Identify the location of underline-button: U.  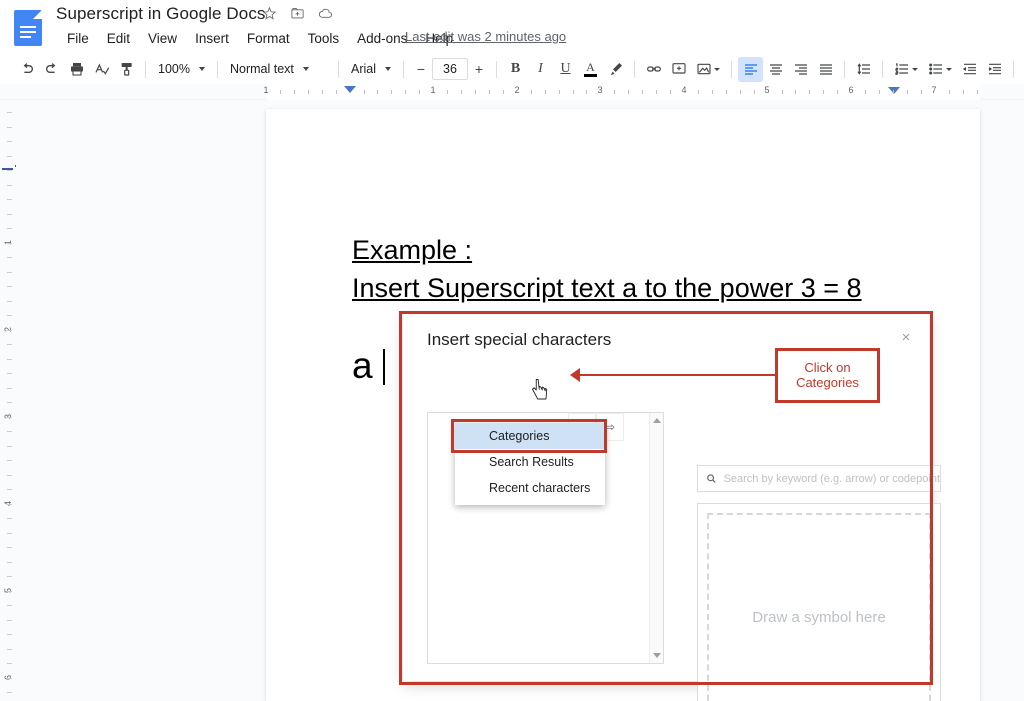
(565, 69).